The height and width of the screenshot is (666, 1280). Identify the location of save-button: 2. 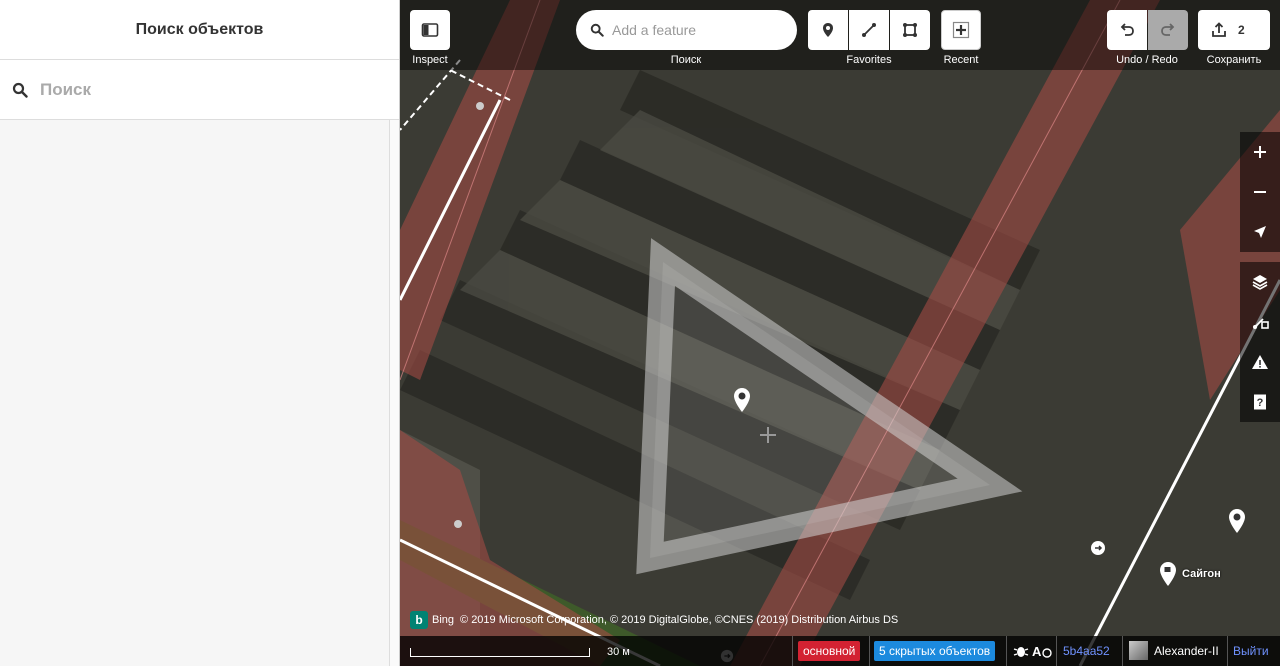
(1234, 30).